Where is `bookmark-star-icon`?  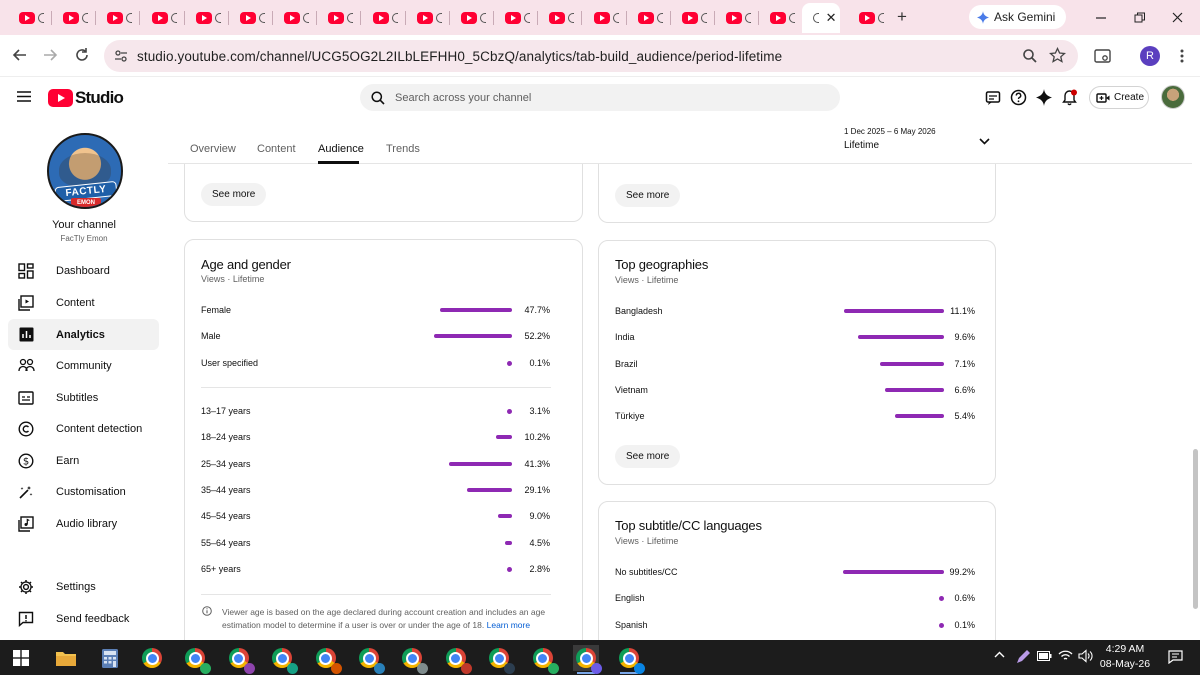
bookmark-star-icon is located at coordinates (1057, 55).